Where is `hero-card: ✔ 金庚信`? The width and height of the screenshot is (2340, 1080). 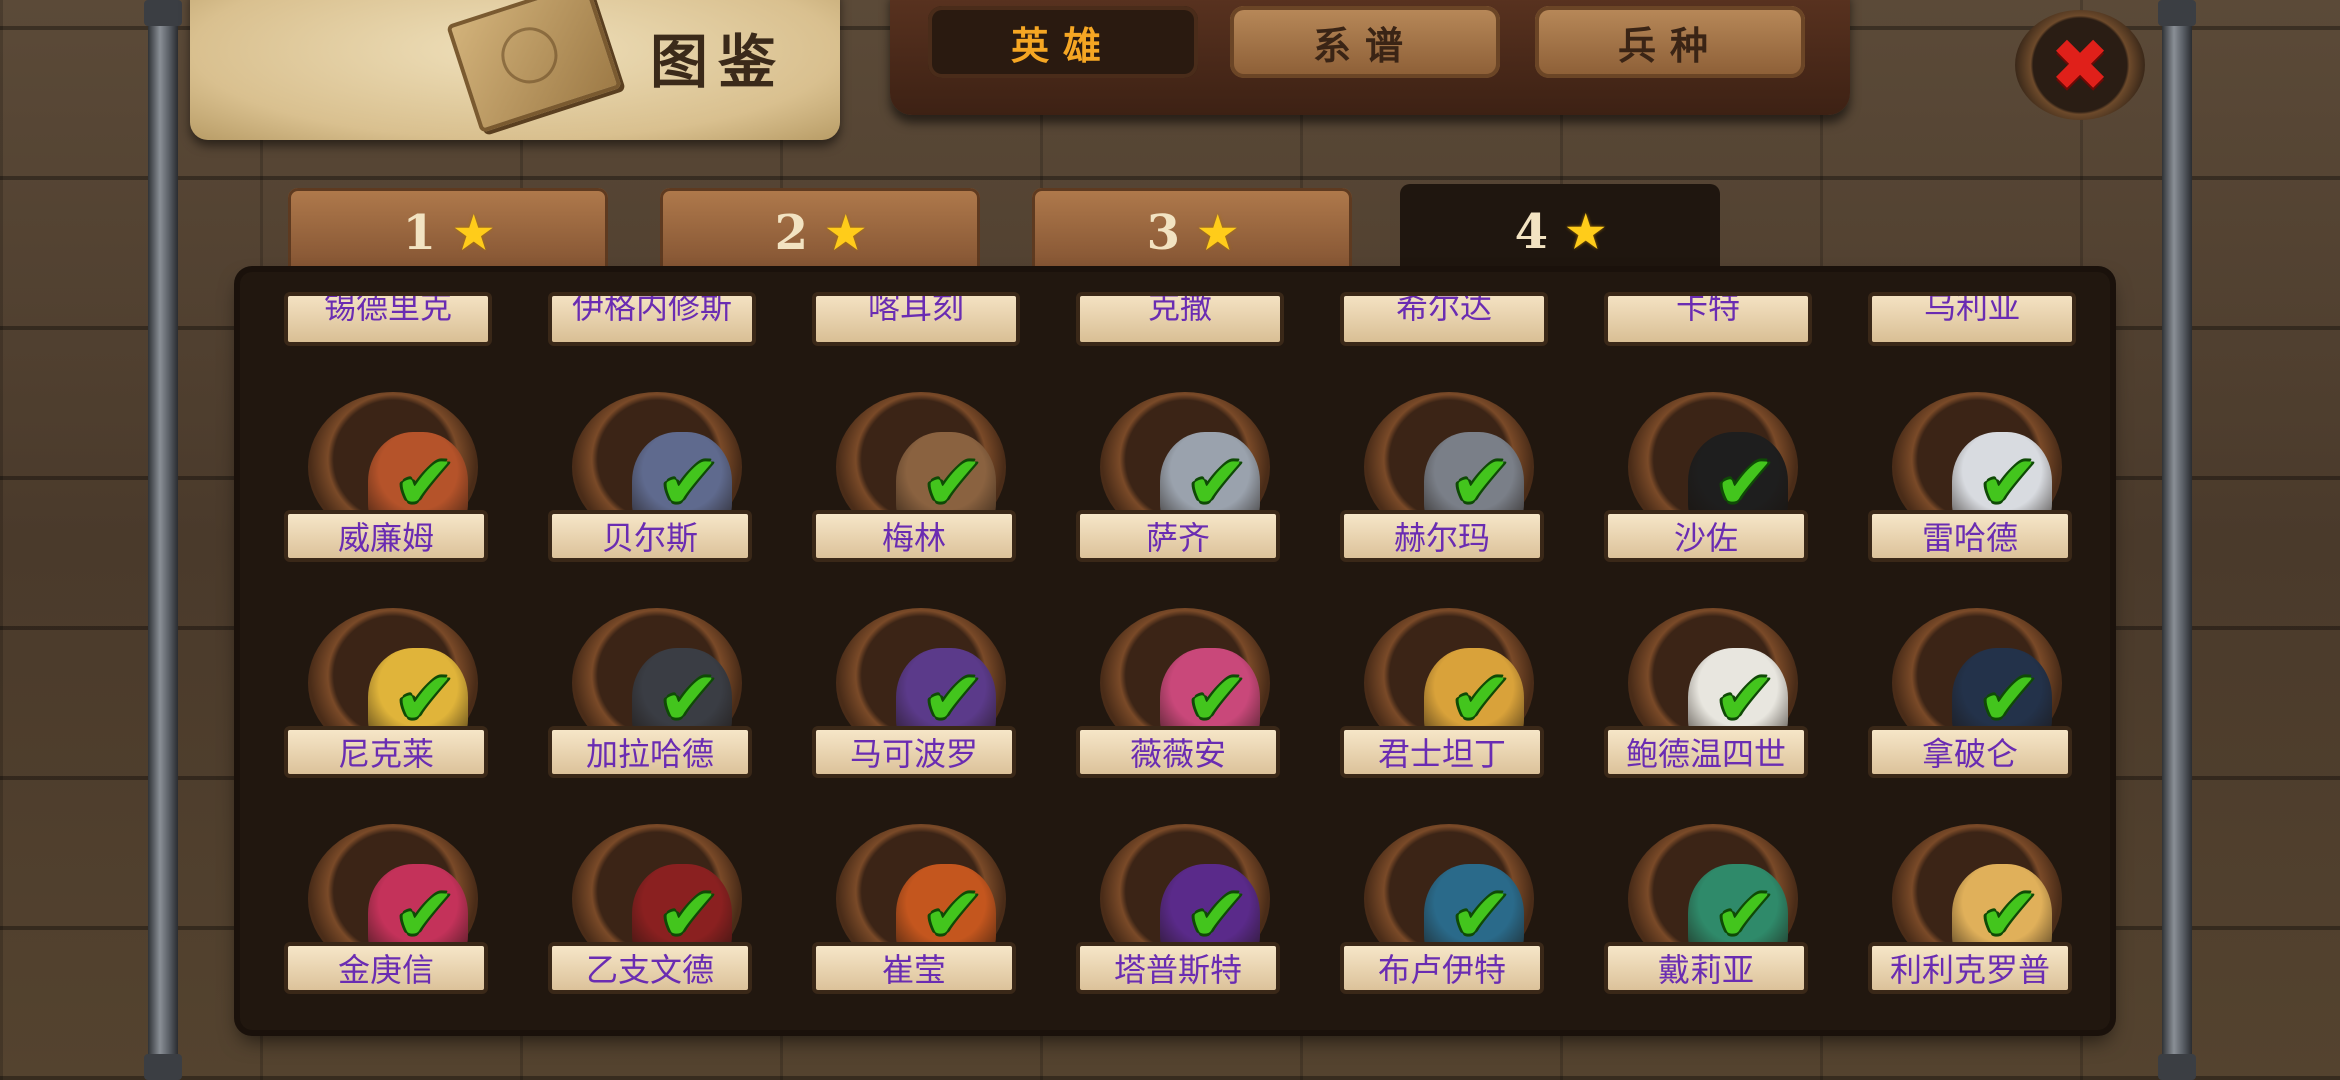 hero-card: ✔ 金庚信 is located at coordinates (399, 911).